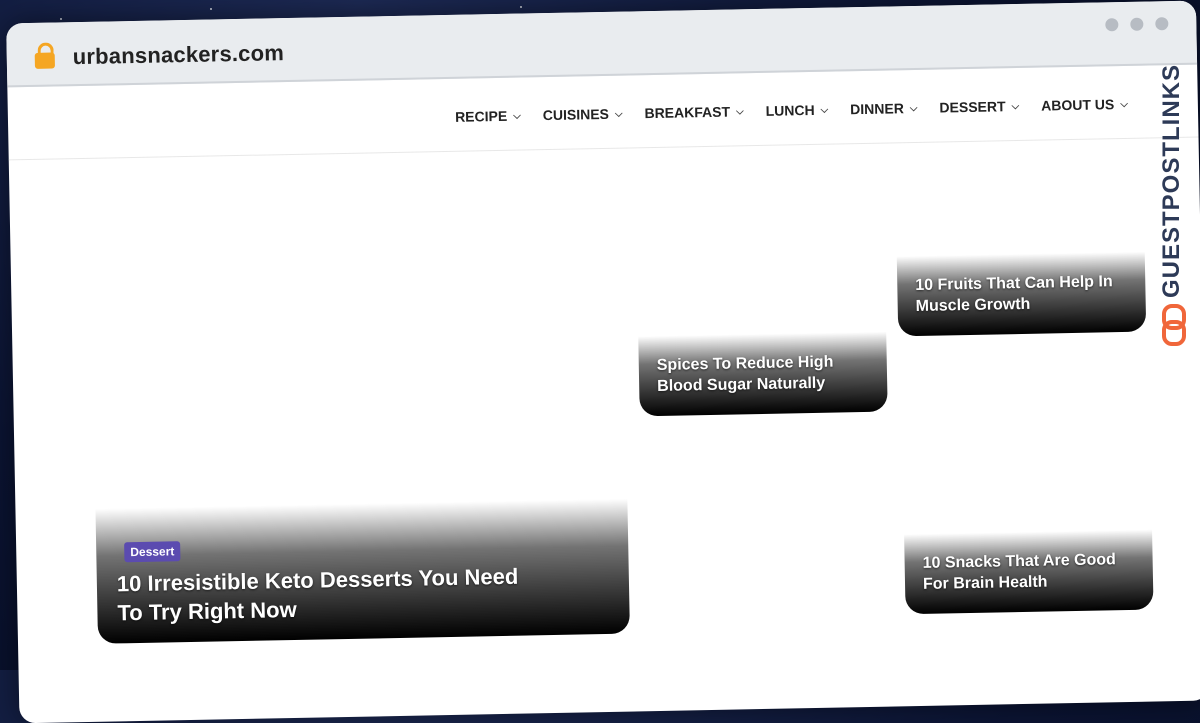  Describe the element at coordinates (1174, 325) in the screenshot. I see `chain-link-icon` at that location.